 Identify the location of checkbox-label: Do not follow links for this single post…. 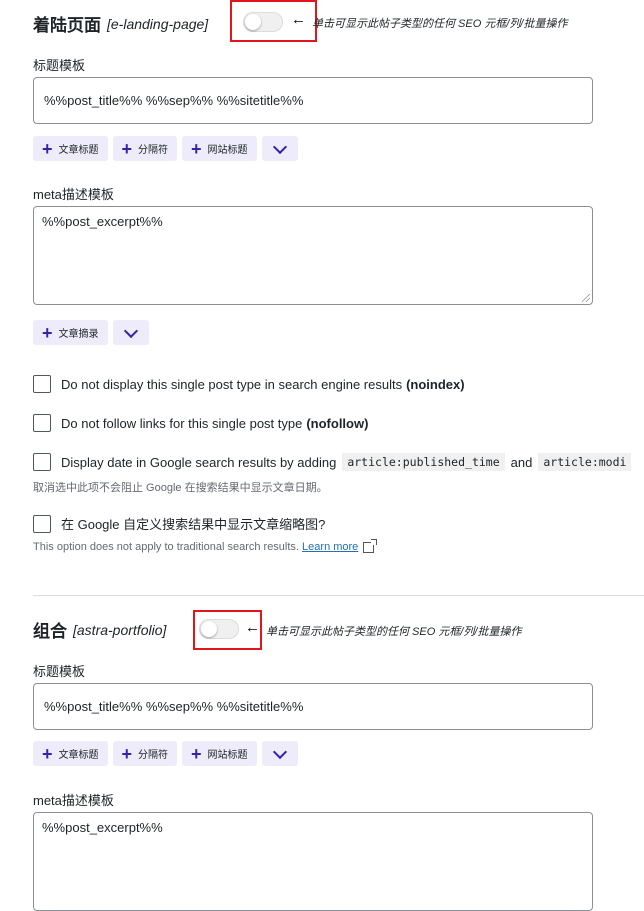
(182, 423).